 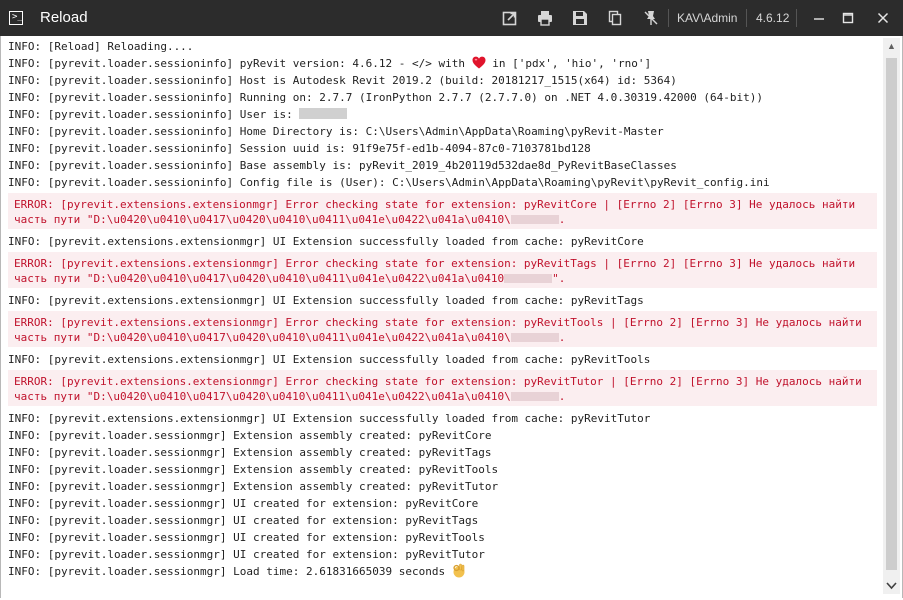 I want to click on open-external-icon, so click(x=510, y=18).